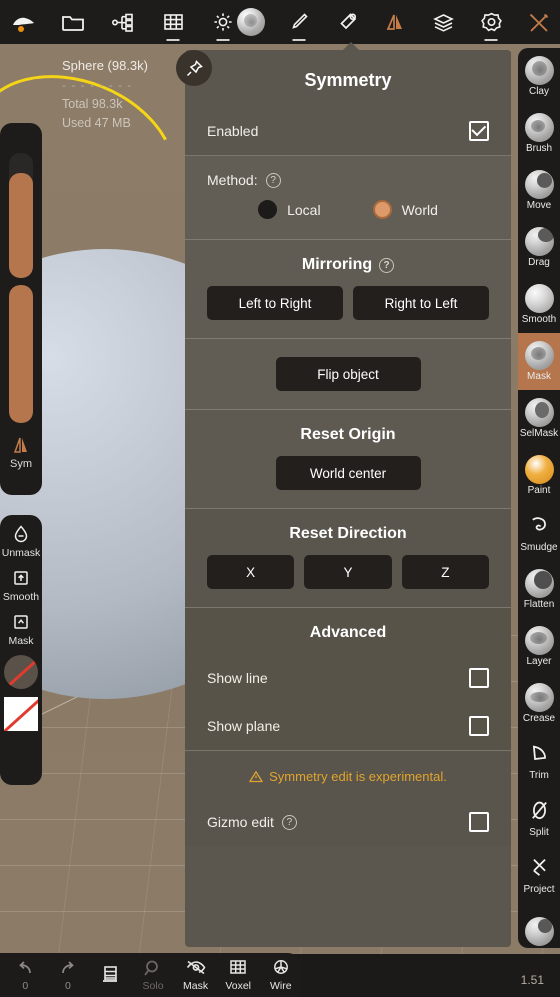 This screenshot has height=997, width=560. Describe the element at coordinates (299, 22) in the screenshot. I see `brush-icon` at that location.